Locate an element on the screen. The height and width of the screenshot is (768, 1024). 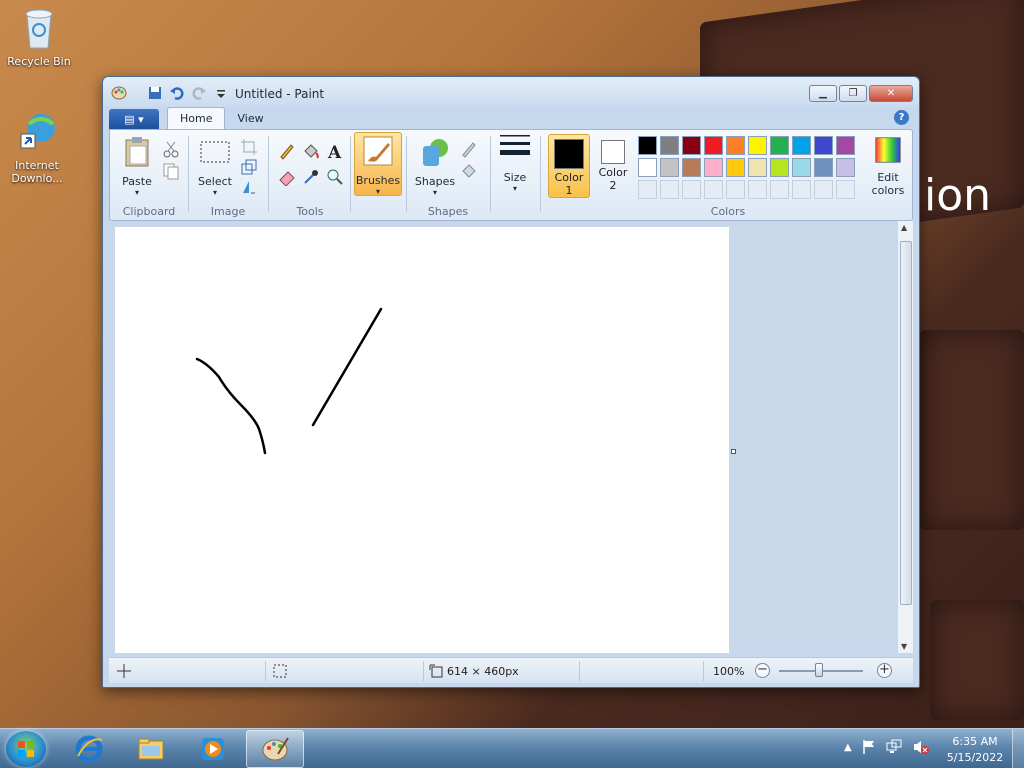
edit-colors-button: Edit colors is located at coordinates (888, 166).